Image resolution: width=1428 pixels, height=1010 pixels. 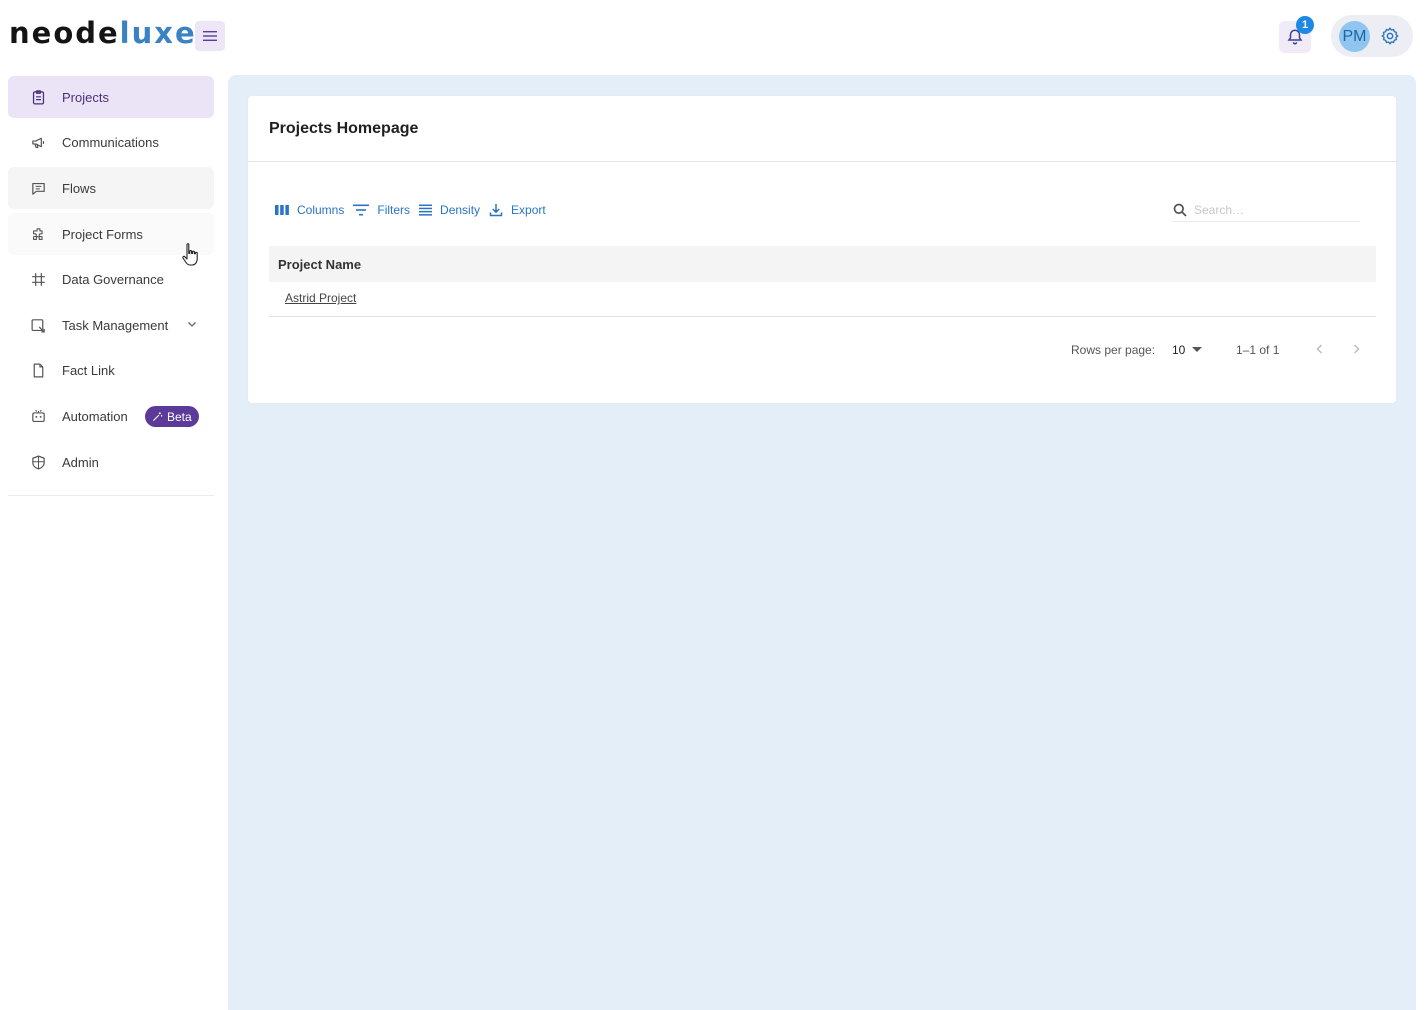 I want to click on sidebar-item-label: Flows, so click(x=79, y=188).